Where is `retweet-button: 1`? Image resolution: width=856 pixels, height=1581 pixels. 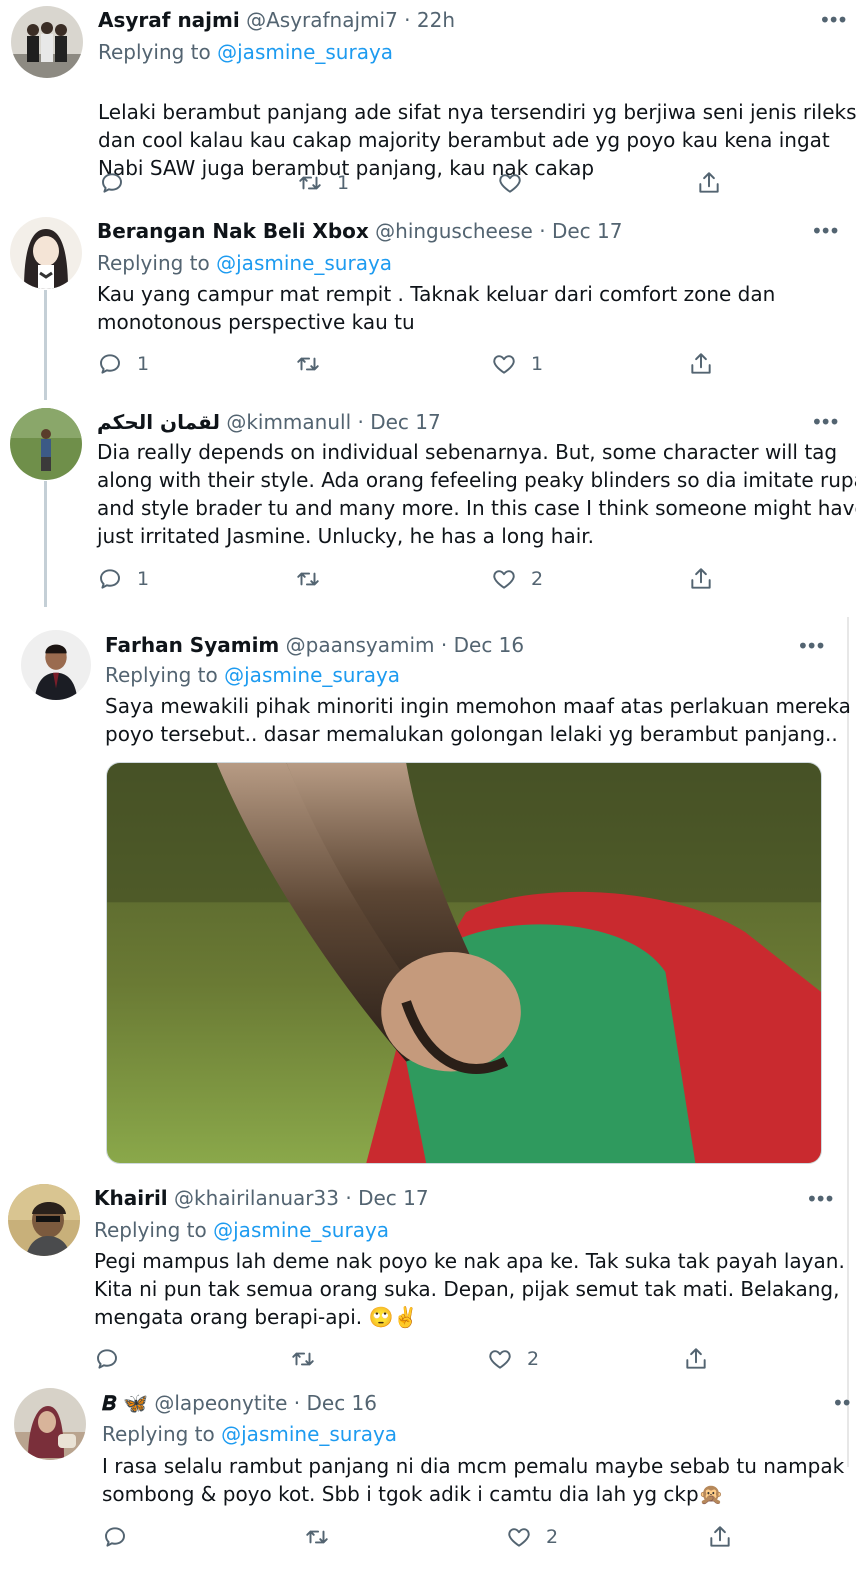
retweet-button: 1 is located at coordinates (323, 183).